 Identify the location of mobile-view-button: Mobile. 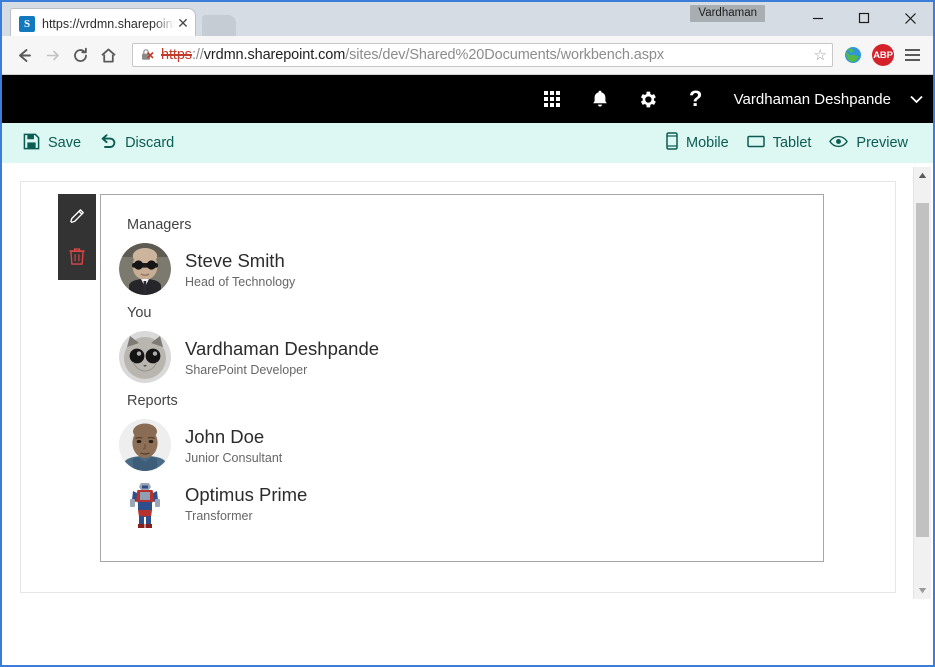
(697, 143).